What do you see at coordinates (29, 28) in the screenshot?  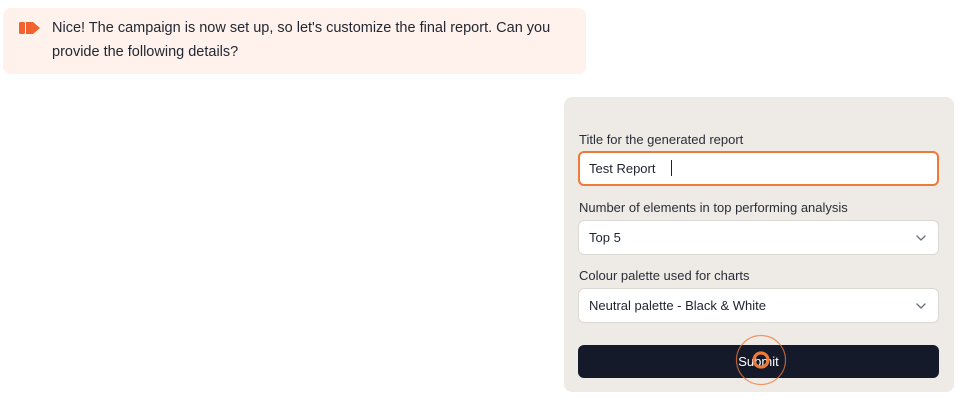 I see `brand-arrow-icon` at bounding box center [29, 28].